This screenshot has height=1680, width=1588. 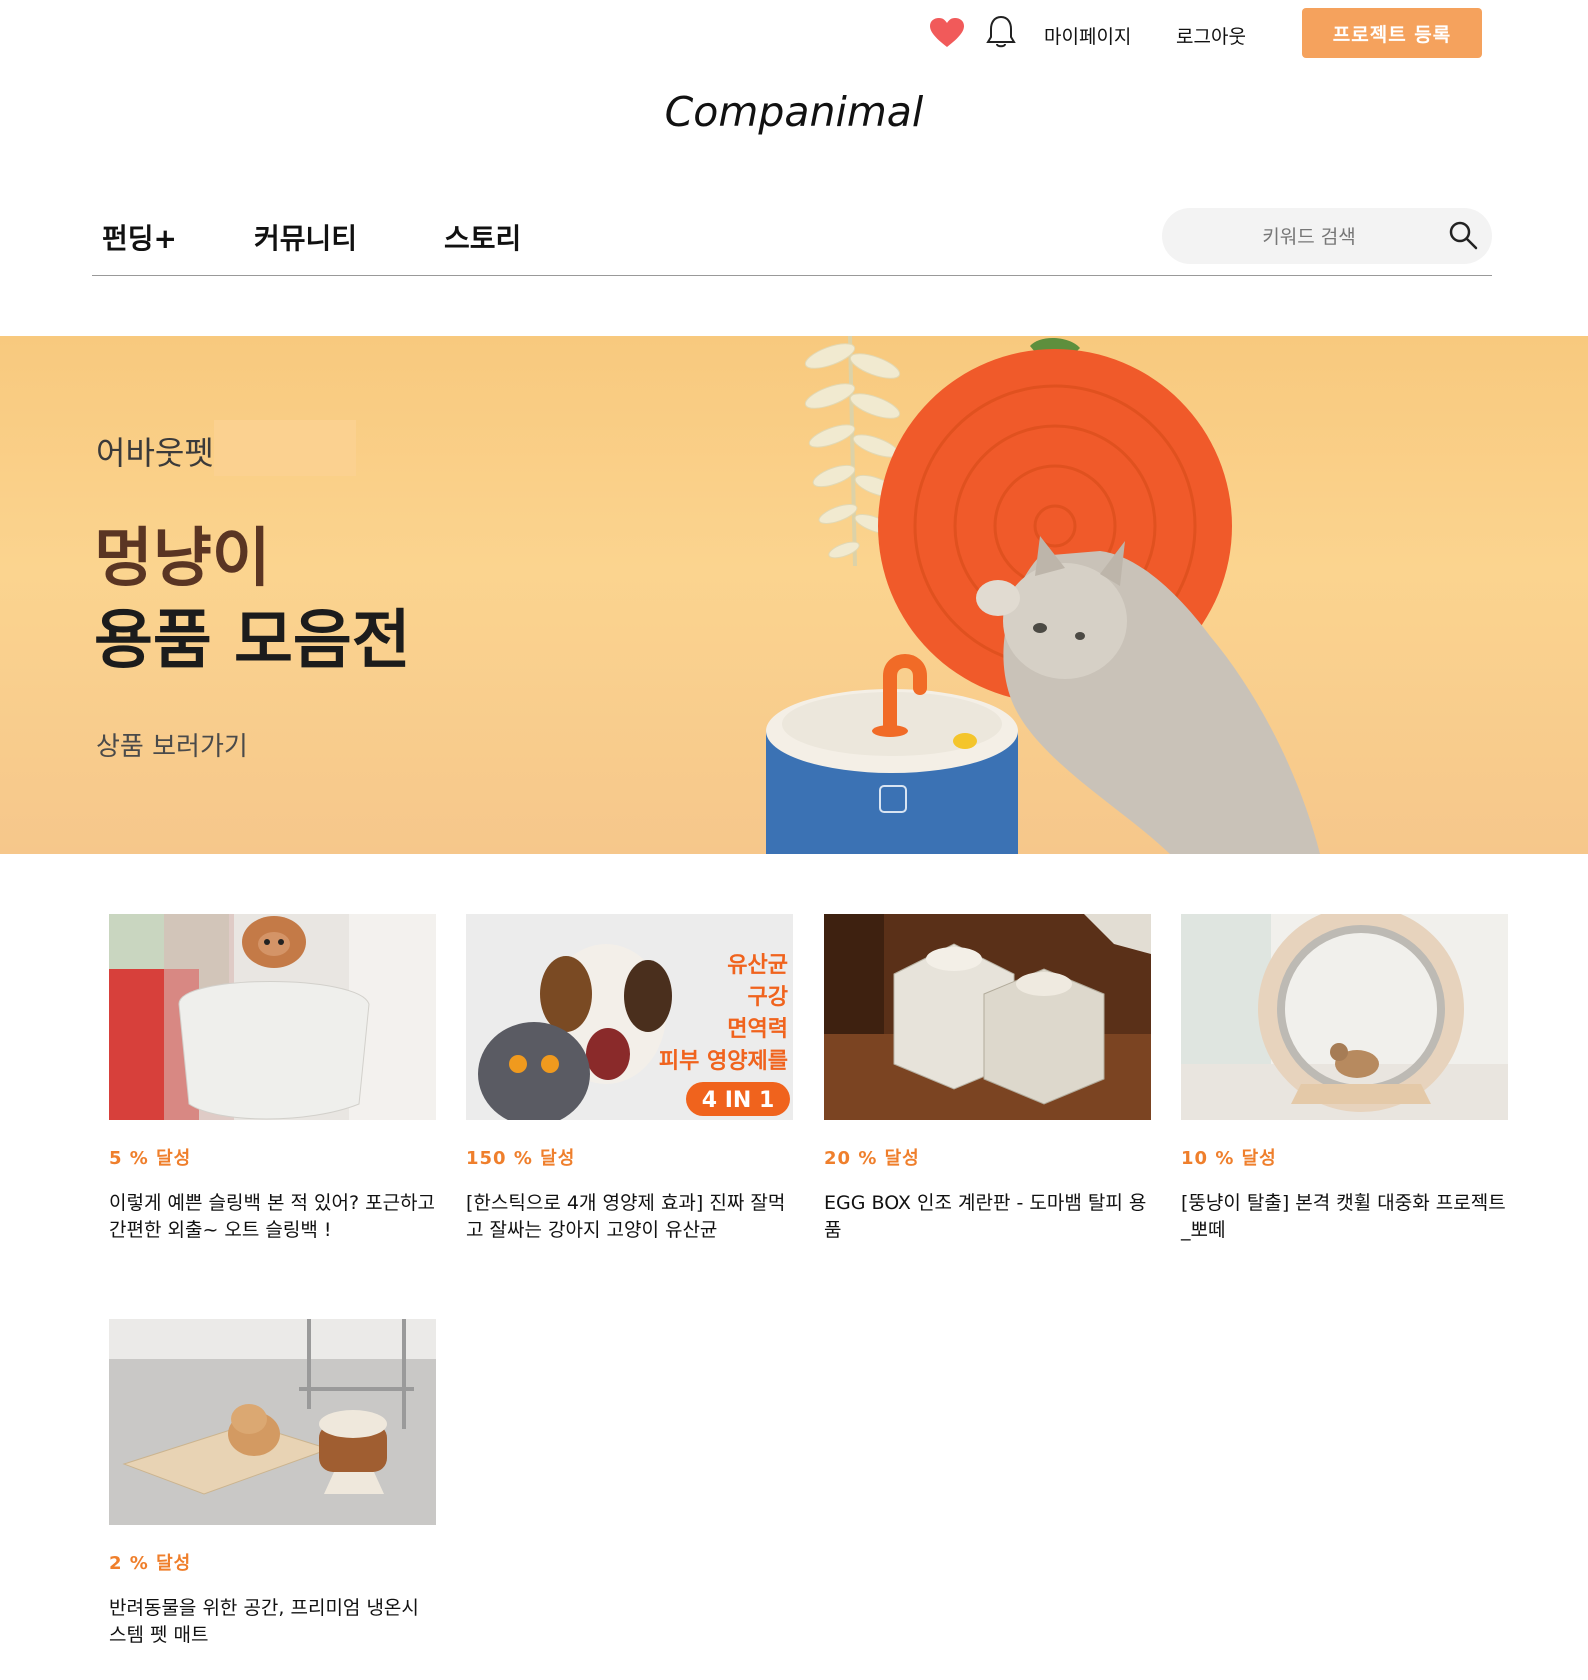 I want to click on image-text-skin: 피부 영양제를, so click(x=723, y=1061).